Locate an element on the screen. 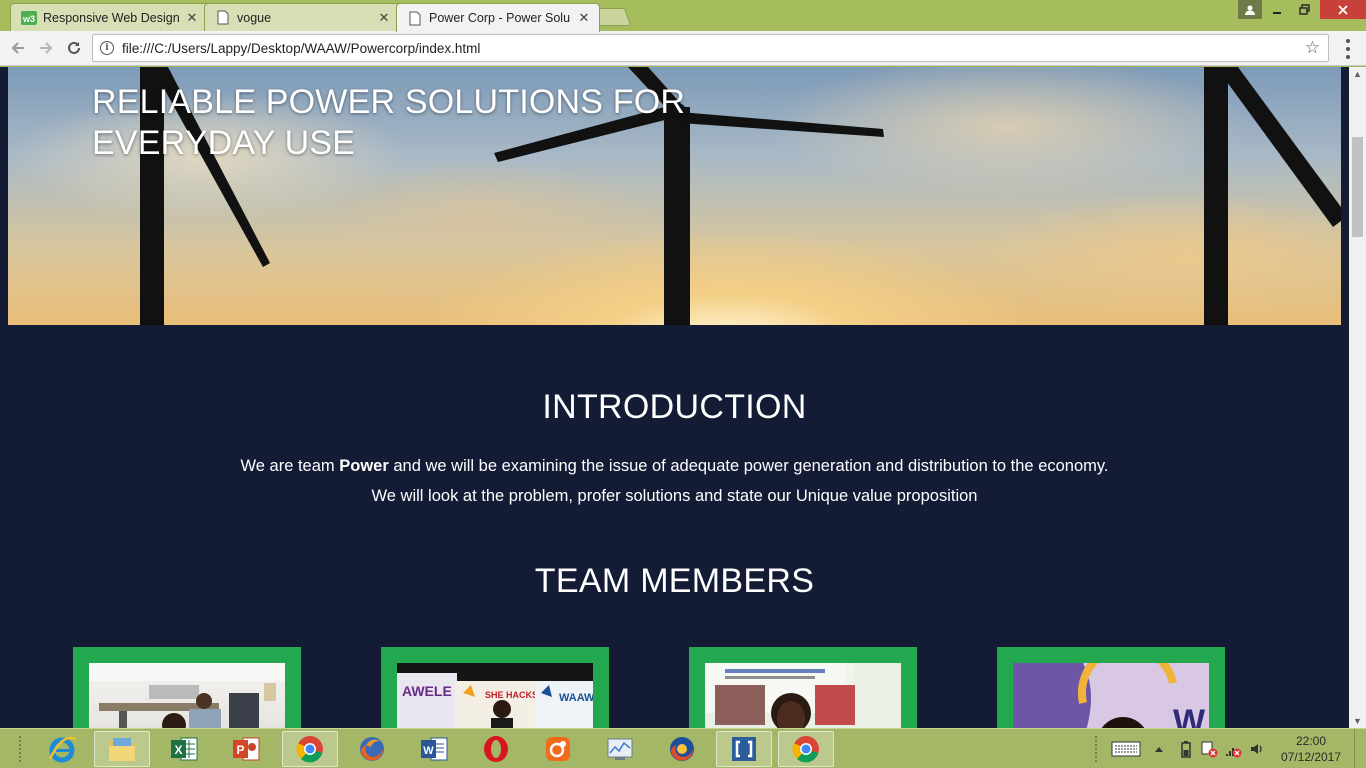 Image resolution: width=1366 pixels, height=768 pixels. tab-title: Power Corp - Power Solu is located at coordinates (500, 18).